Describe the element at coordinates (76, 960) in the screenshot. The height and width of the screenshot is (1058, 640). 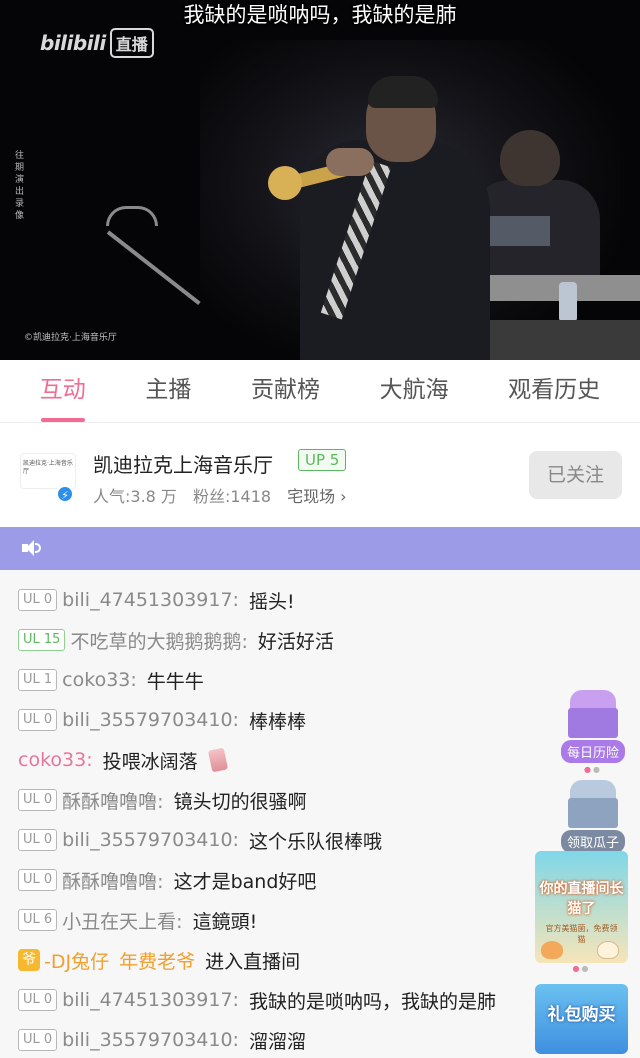
I see `chat-username: -DJ兔仔` at that location.